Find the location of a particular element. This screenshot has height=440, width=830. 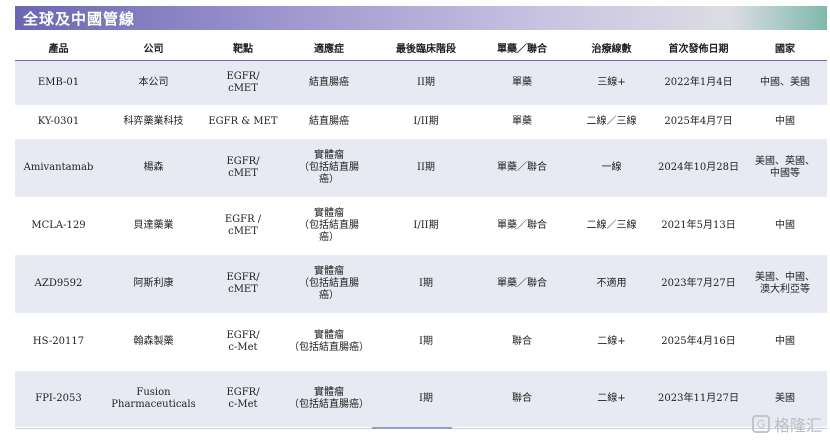

cell-line: 一線 is located at coordinates (611, 167).